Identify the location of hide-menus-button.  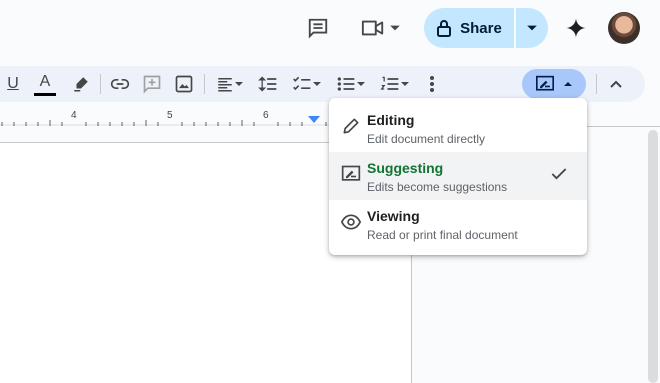
(616, 84).